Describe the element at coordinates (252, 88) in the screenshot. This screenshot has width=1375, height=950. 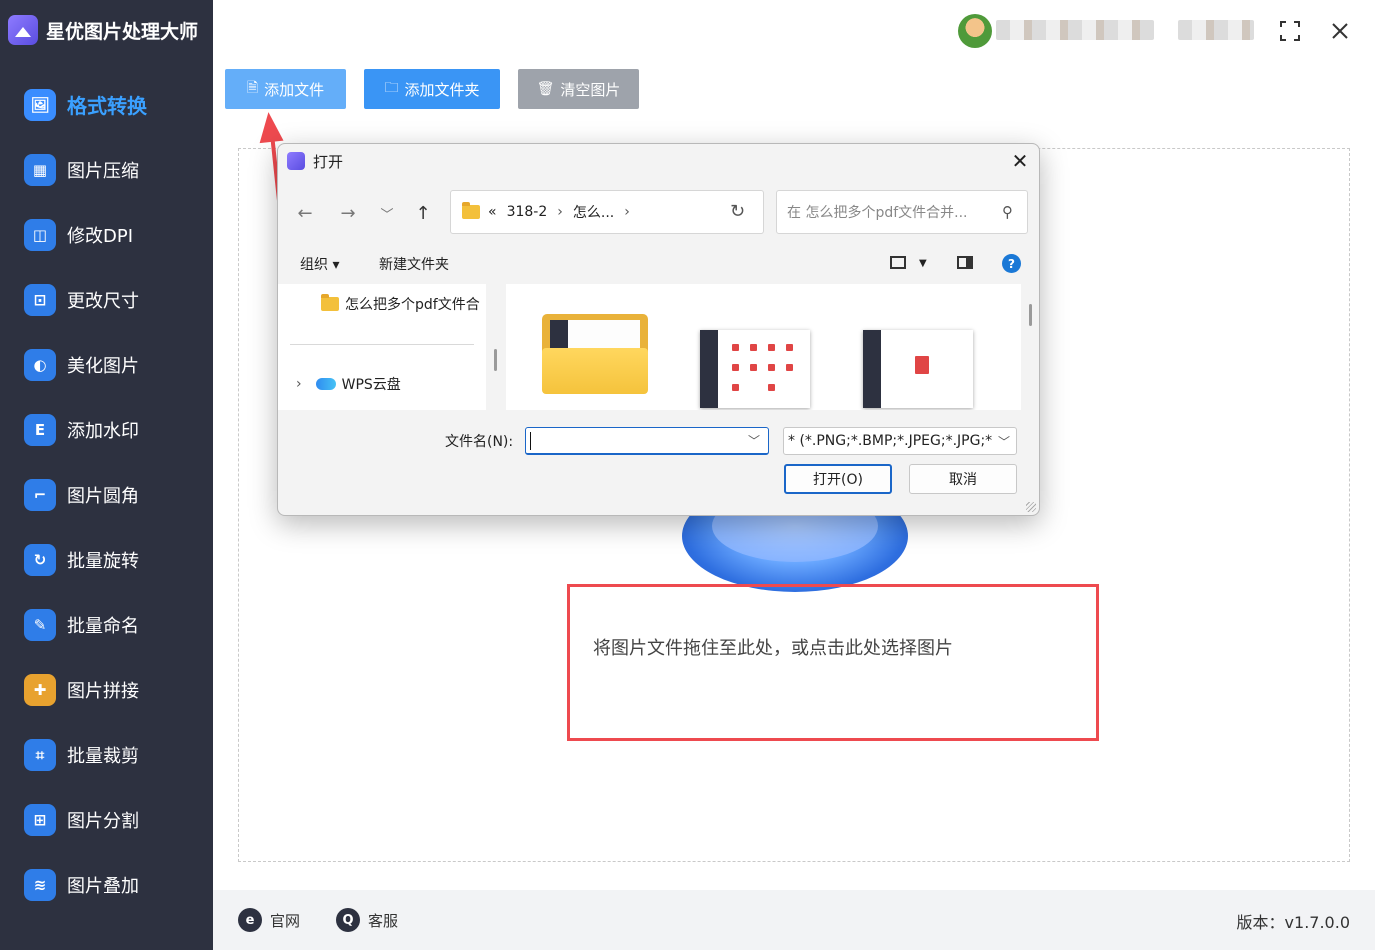
I see `file-icon: 🗎` at that location.